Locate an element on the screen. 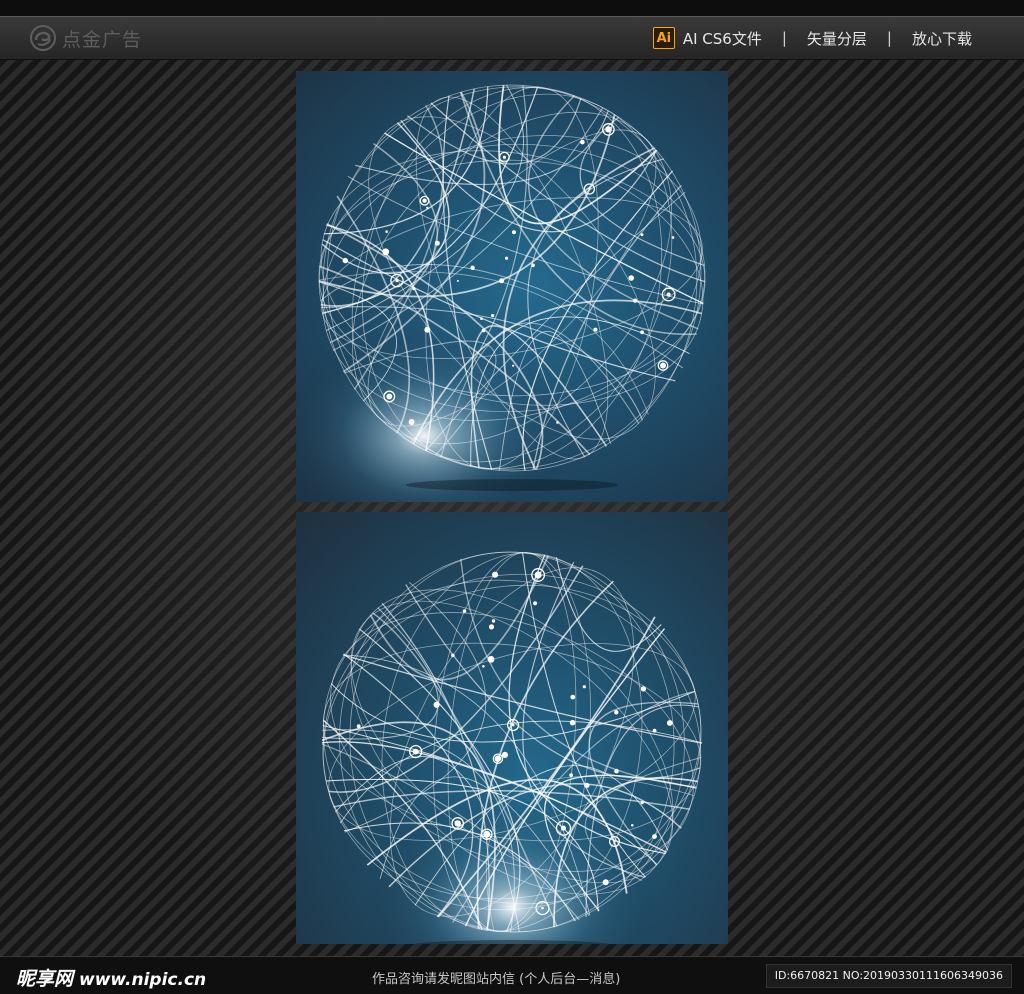 This screenshot has width=1024, height=994. header-bar: 点金广告 Ai AI CS6文件 | 矢量分层 | 放心下载 is located at coordinates (512, 38).